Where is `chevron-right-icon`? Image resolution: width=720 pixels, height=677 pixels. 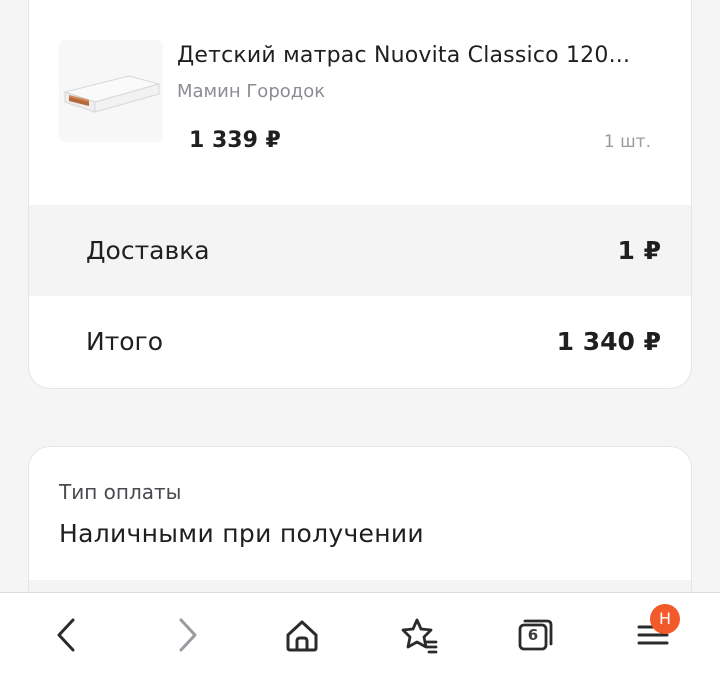
chevron-right-icon is located at coordinates (188, 635).